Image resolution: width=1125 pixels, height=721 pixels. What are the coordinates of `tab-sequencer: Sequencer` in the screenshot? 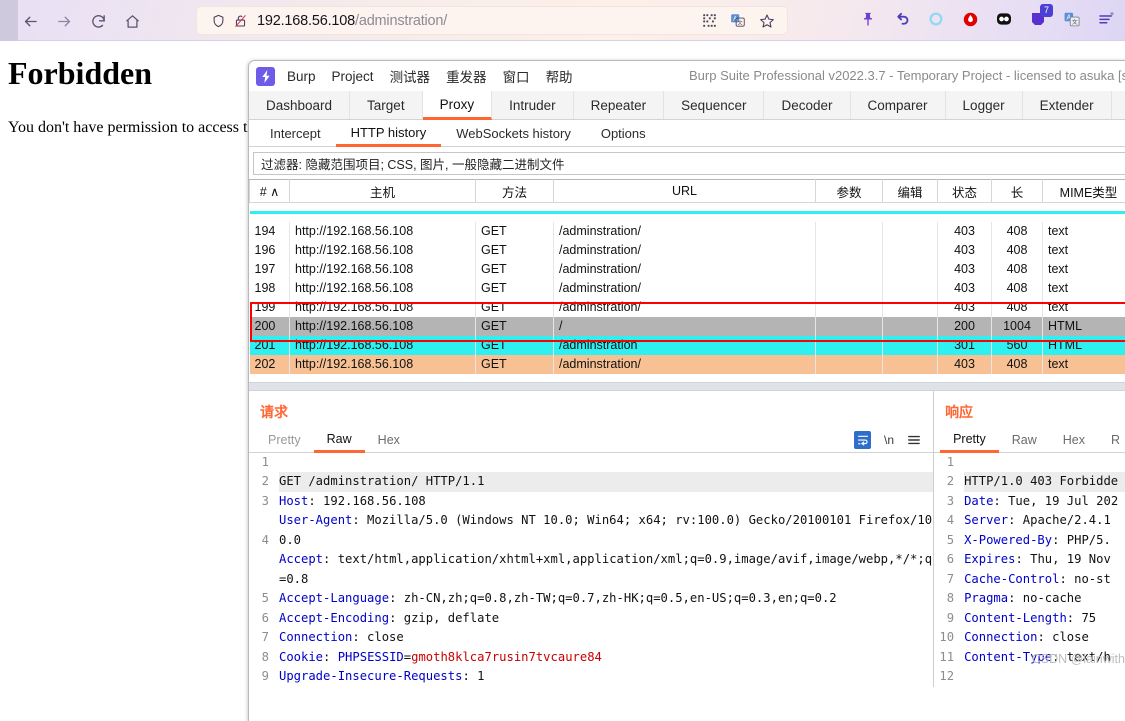 It's located at (714, 105).